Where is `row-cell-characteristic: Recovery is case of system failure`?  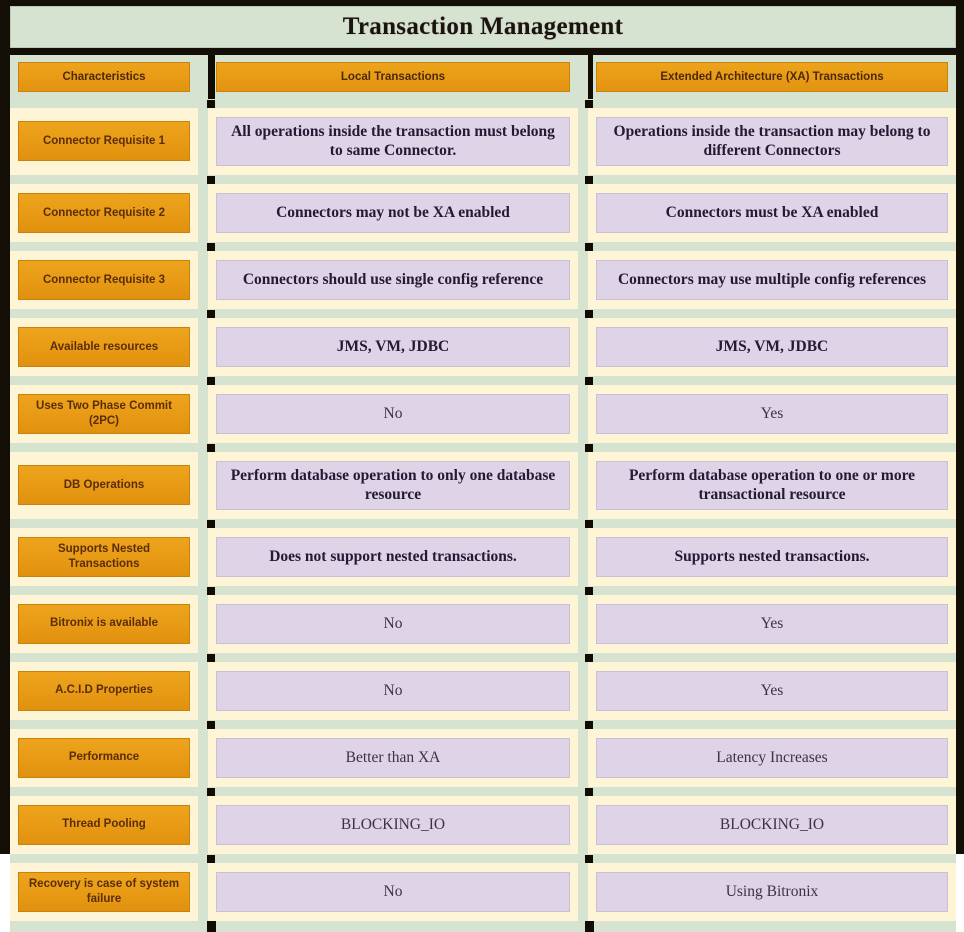
row-cell-characteristic: Recovery is case of system failure is located at coordinates (104, 891).